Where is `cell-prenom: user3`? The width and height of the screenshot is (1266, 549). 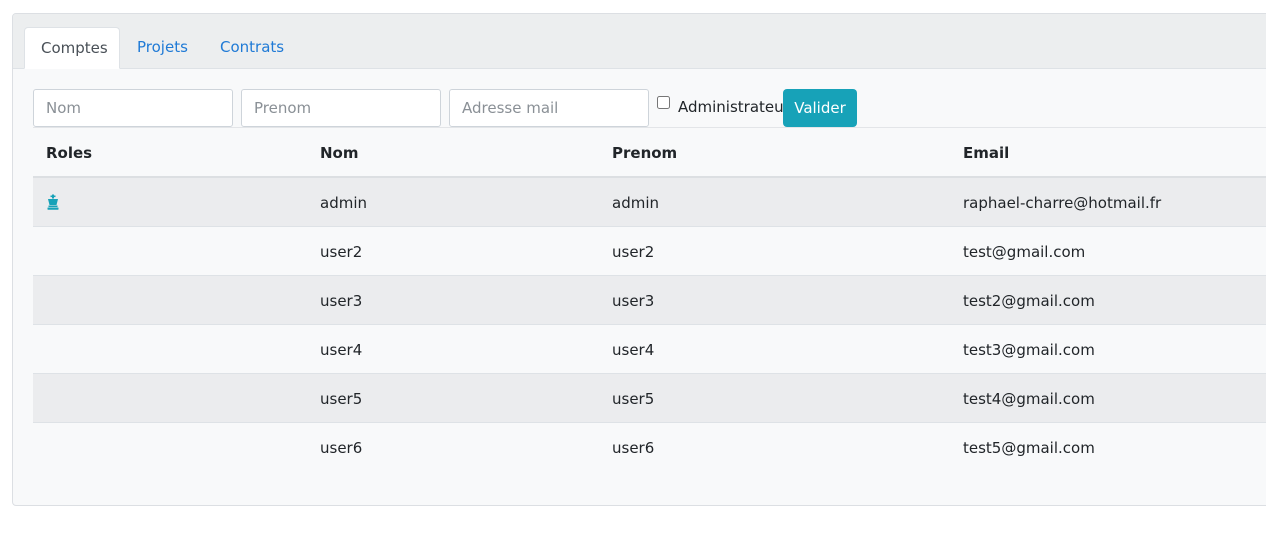
cell-prenom: user3 is located at coordinates (633, 301).